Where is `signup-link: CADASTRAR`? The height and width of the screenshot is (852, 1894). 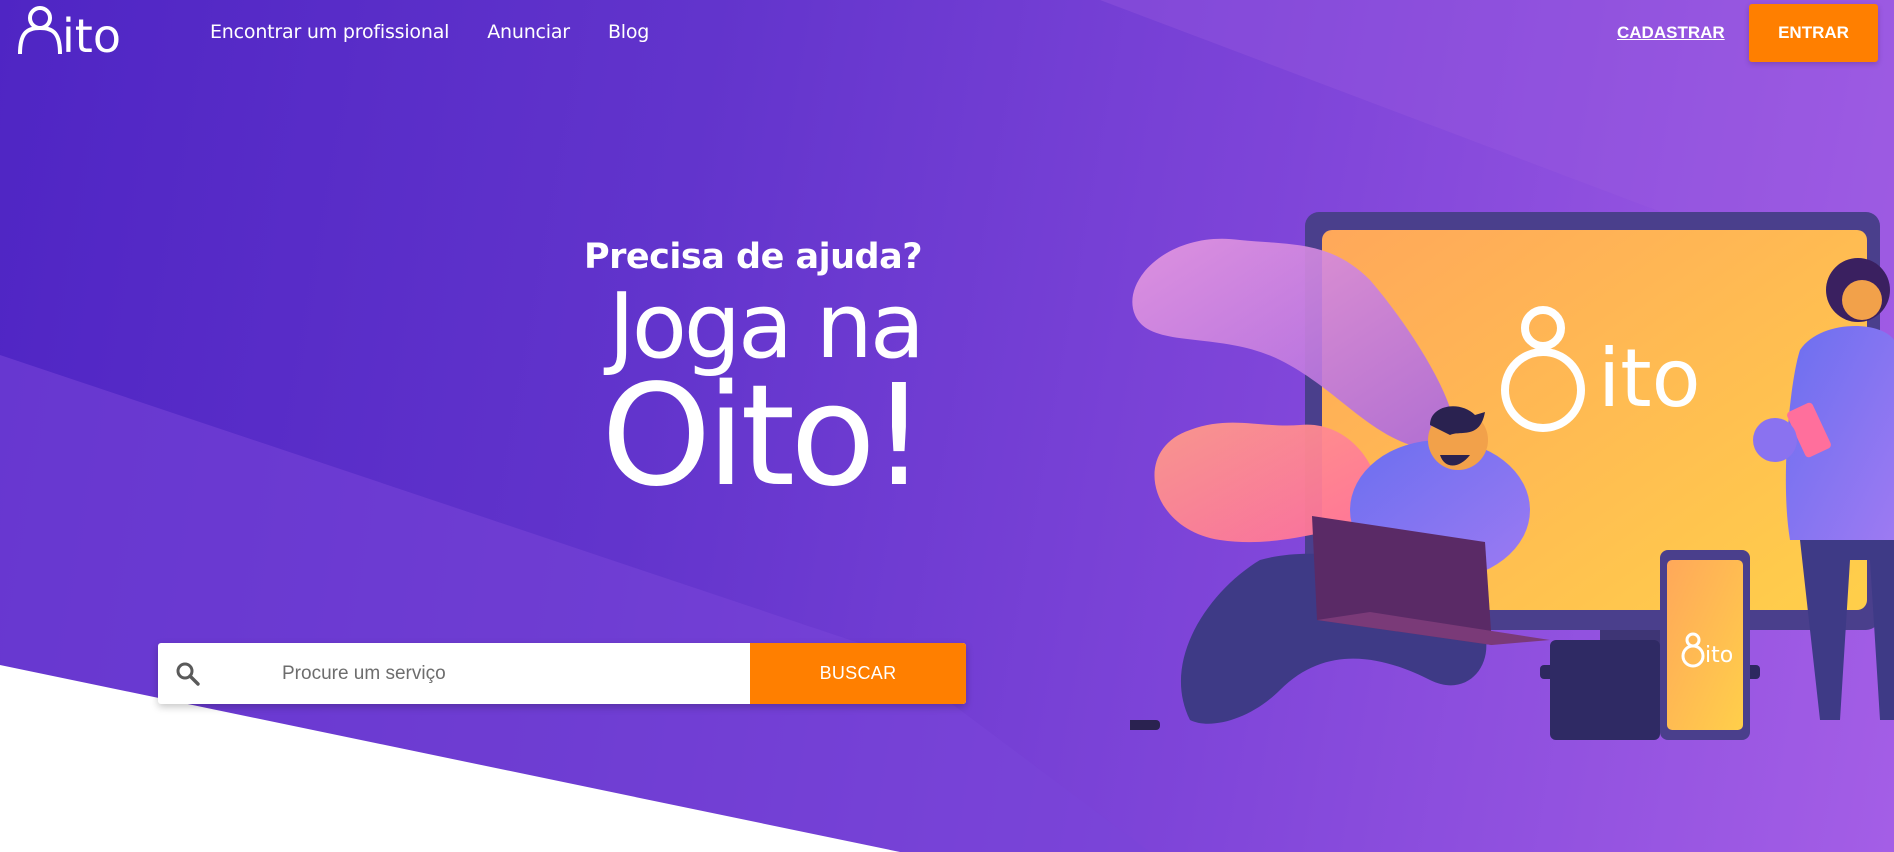 signup-link: CADASTRAR is located at coordinates (1671, 33).